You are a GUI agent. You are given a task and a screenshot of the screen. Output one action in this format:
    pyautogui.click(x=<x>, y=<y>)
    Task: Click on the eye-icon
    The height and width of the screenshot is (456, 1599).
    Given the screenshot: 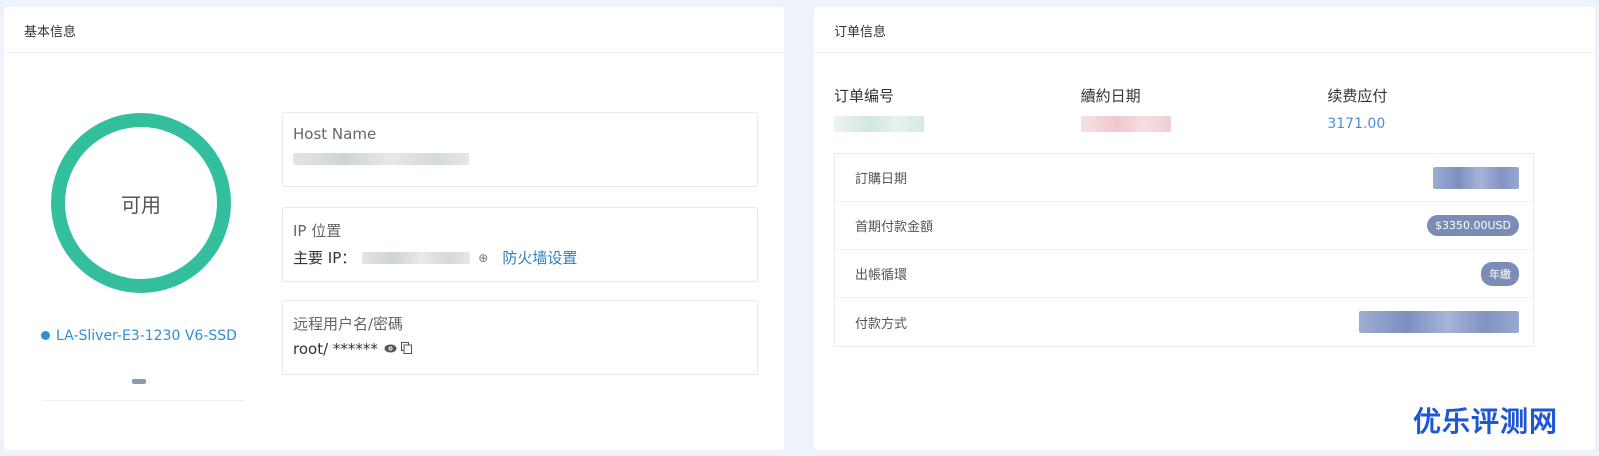 What is the action you would take?
    pyautogui.click(x=390, y=349)
    